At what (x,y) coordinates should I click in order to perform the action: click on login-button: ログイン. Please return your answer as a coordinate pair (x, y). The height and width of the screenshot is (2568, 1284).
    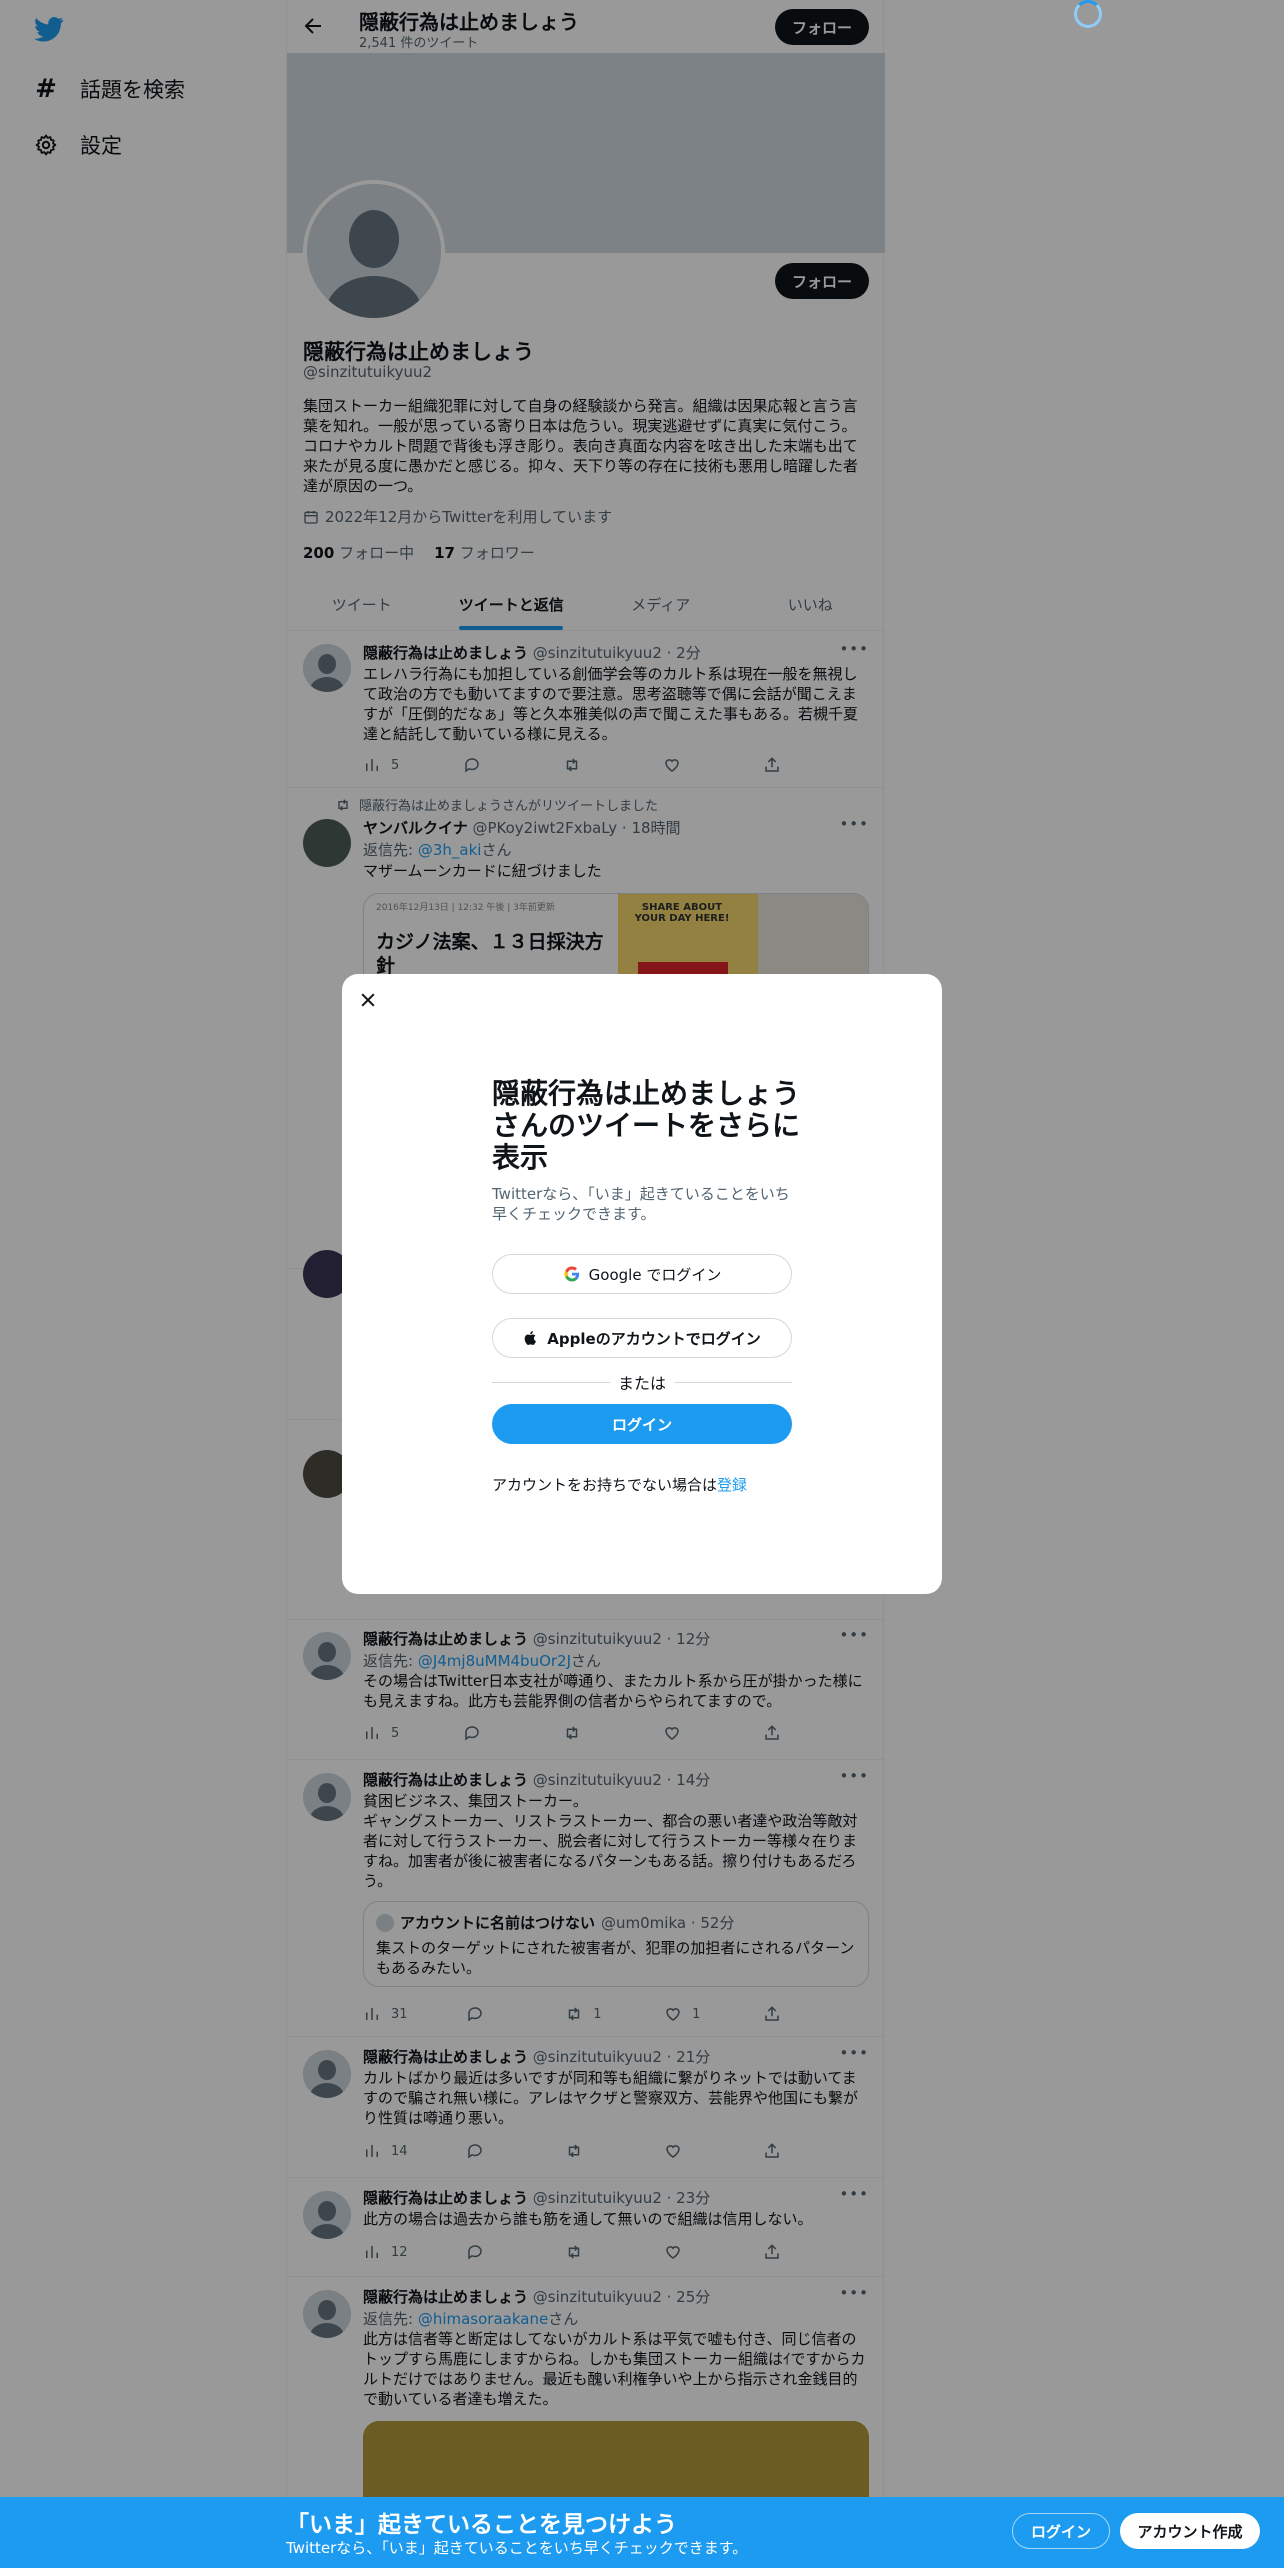
    Looking at the image, I should click on (642, 1424).